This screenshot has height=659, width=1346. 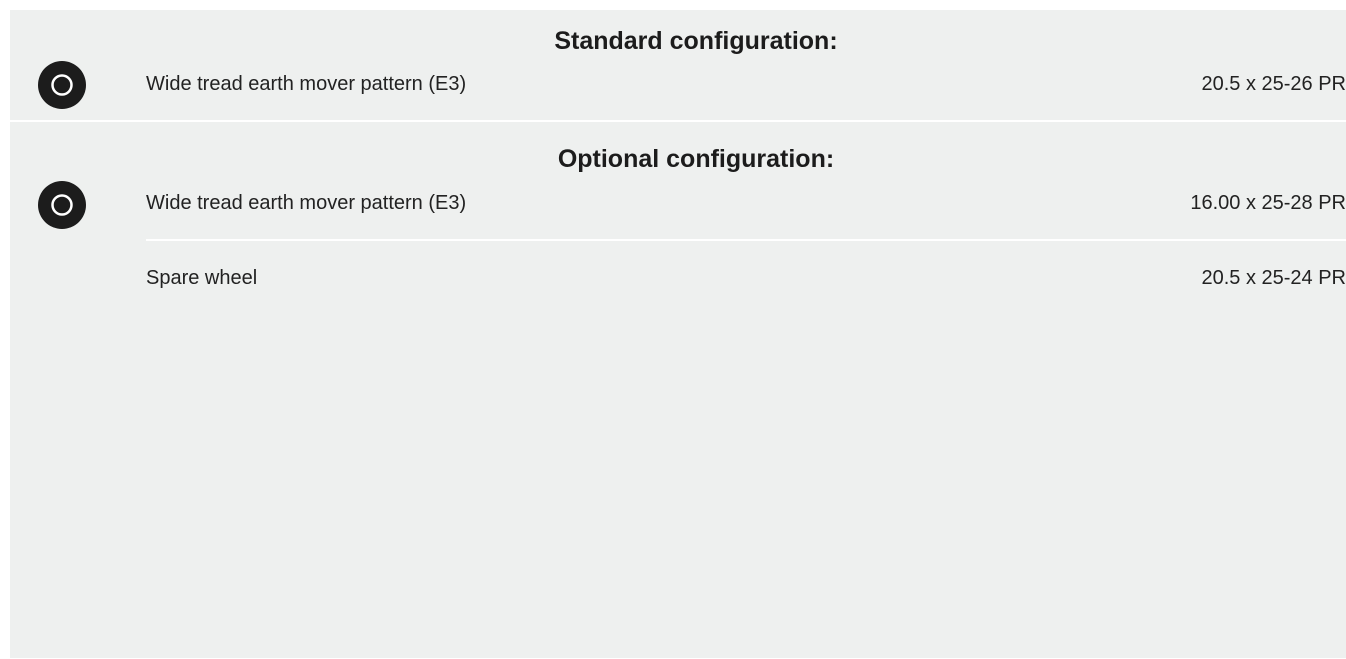 What do you see at coordinates (696, 159) in the screenshot?
I see `optional-config-heading: Optional configuration:` at bounding box center [696, 159].